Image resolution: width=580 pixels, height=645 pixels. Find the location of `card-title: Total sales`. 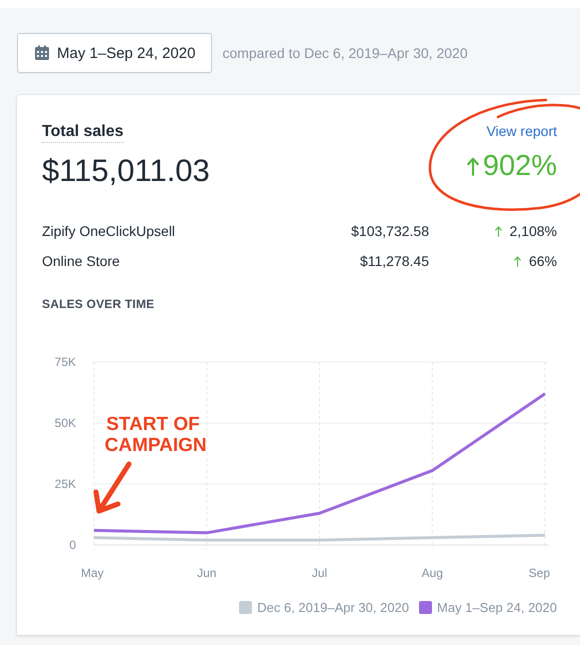

card-title: Total sales is located at coordinates (83, 133).